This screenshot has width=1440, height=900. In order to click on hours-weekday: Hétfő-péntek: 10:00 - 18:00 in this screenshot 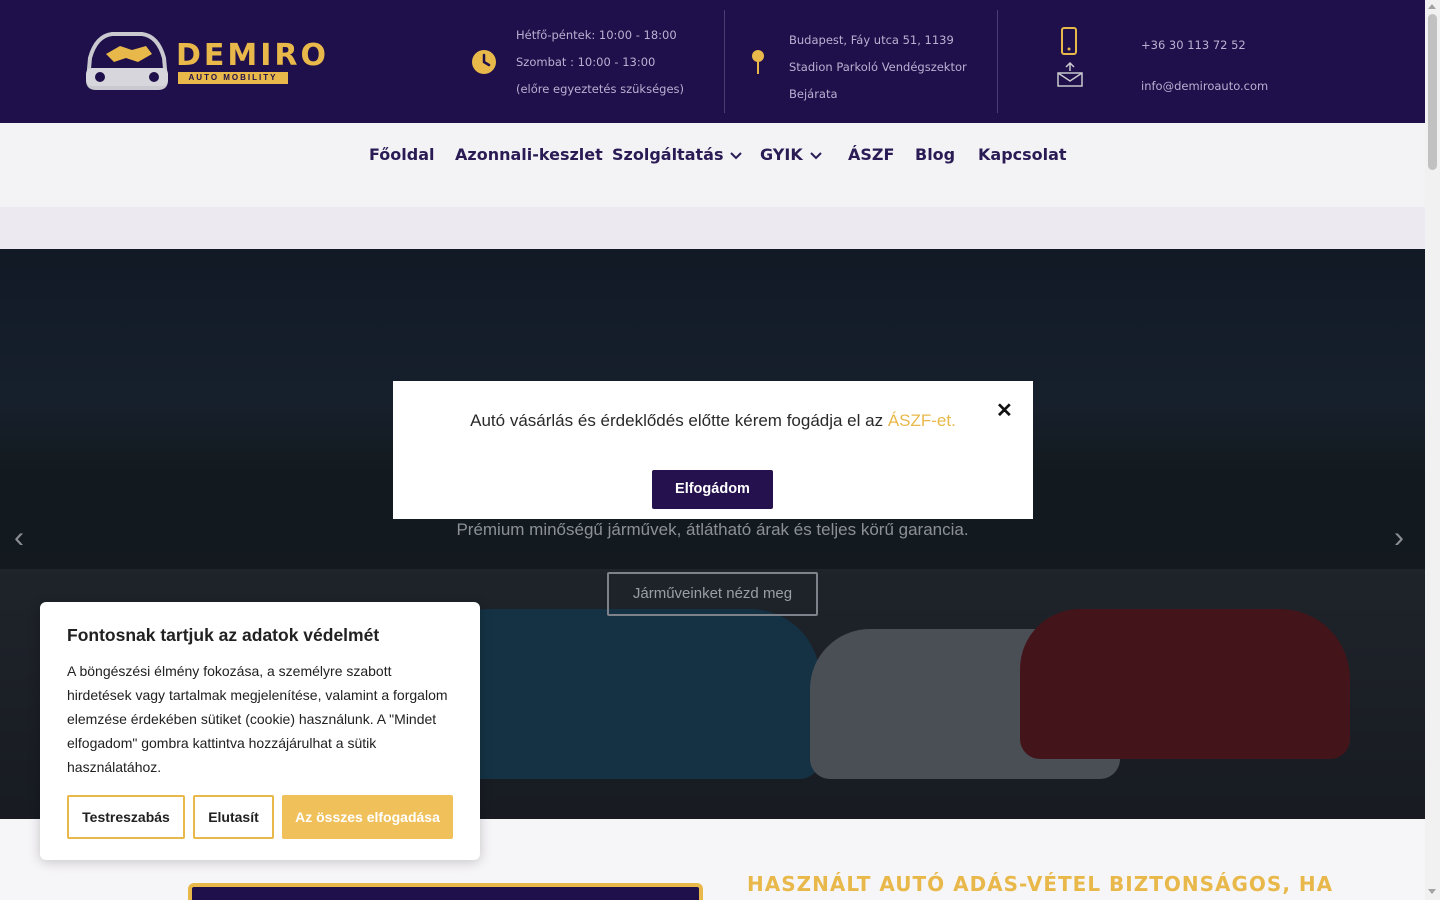, I will do `click(596, 35)`.